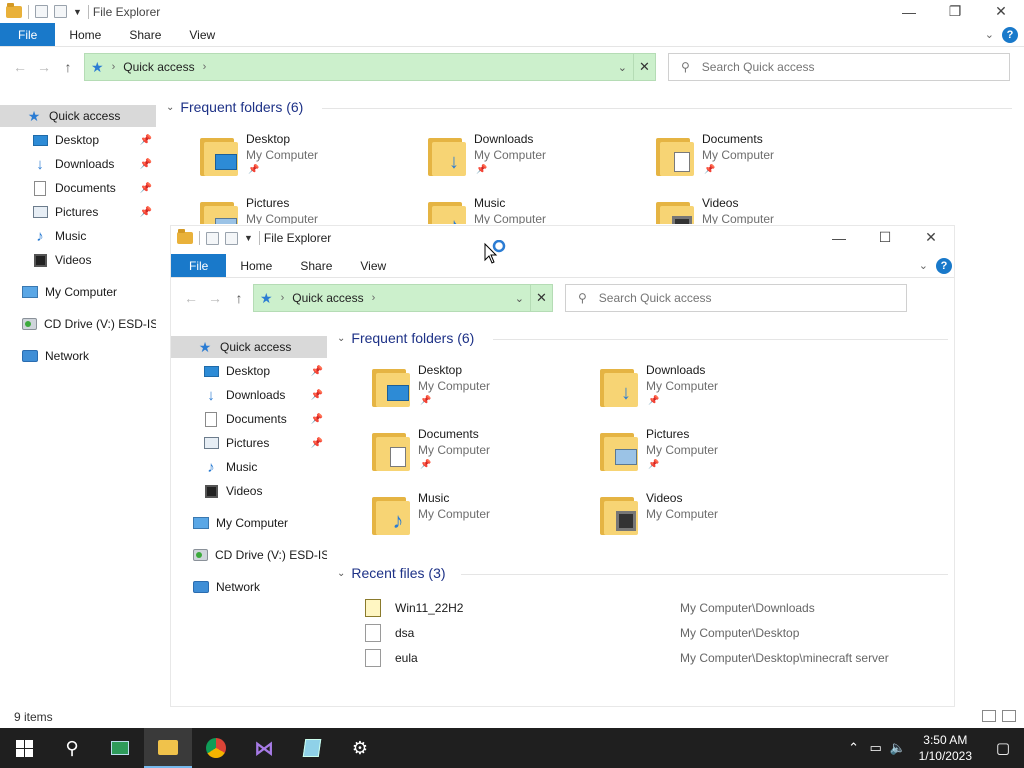 This screenshot has width=1024, height=768. Describe the element at coordinates (212, 238) in the screenshot. I see `properties-icon` at that location.